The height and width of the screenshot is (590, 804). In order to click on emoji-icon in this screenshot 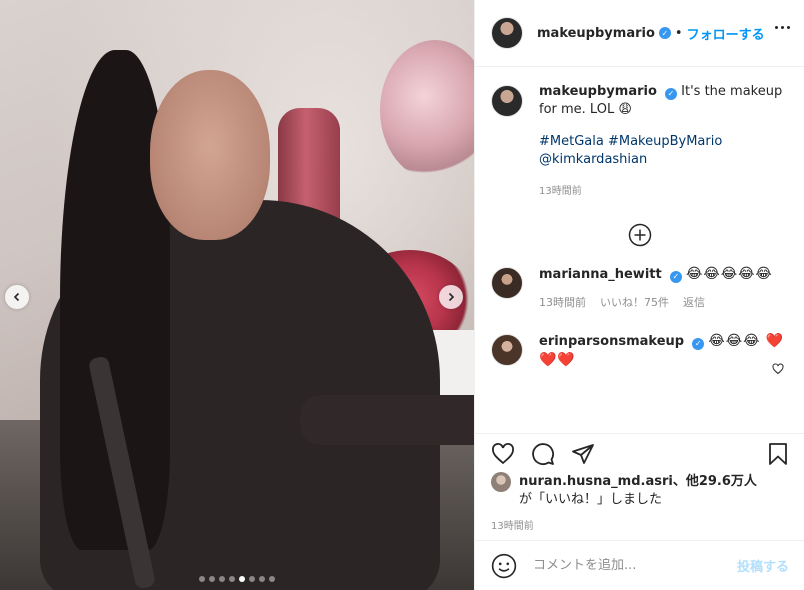, I will do `click(504, 566)`.